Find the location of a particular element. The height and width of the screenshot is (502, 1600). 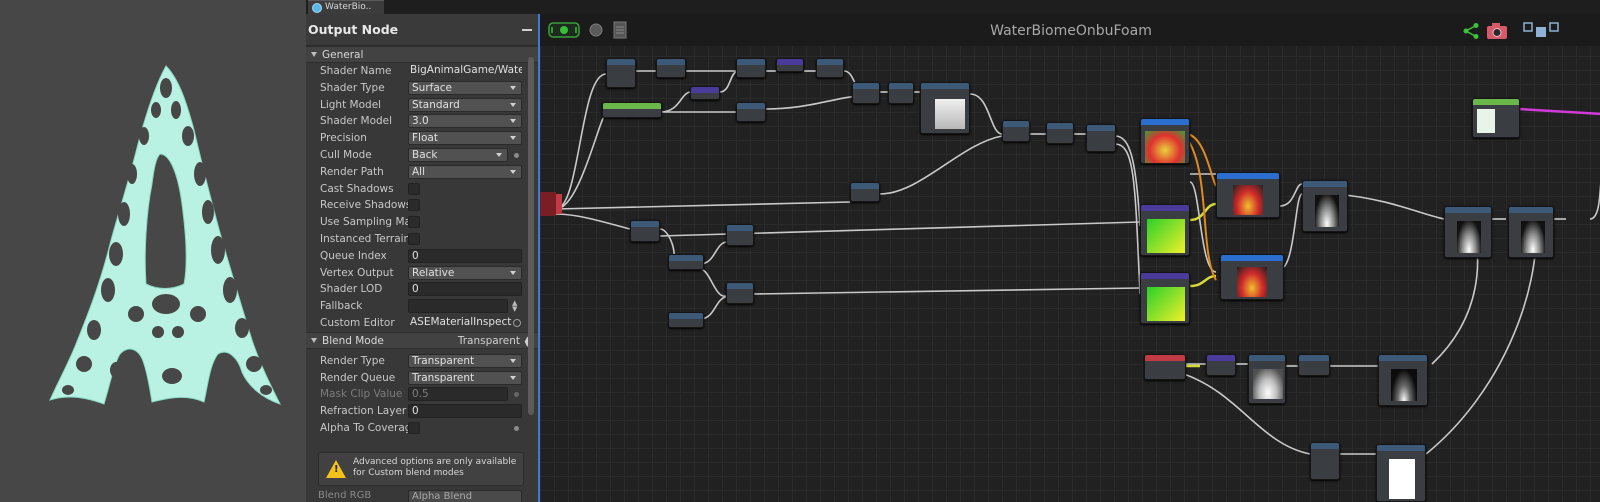

property-label: Receive Shadows is located at coordinates (364, 205).